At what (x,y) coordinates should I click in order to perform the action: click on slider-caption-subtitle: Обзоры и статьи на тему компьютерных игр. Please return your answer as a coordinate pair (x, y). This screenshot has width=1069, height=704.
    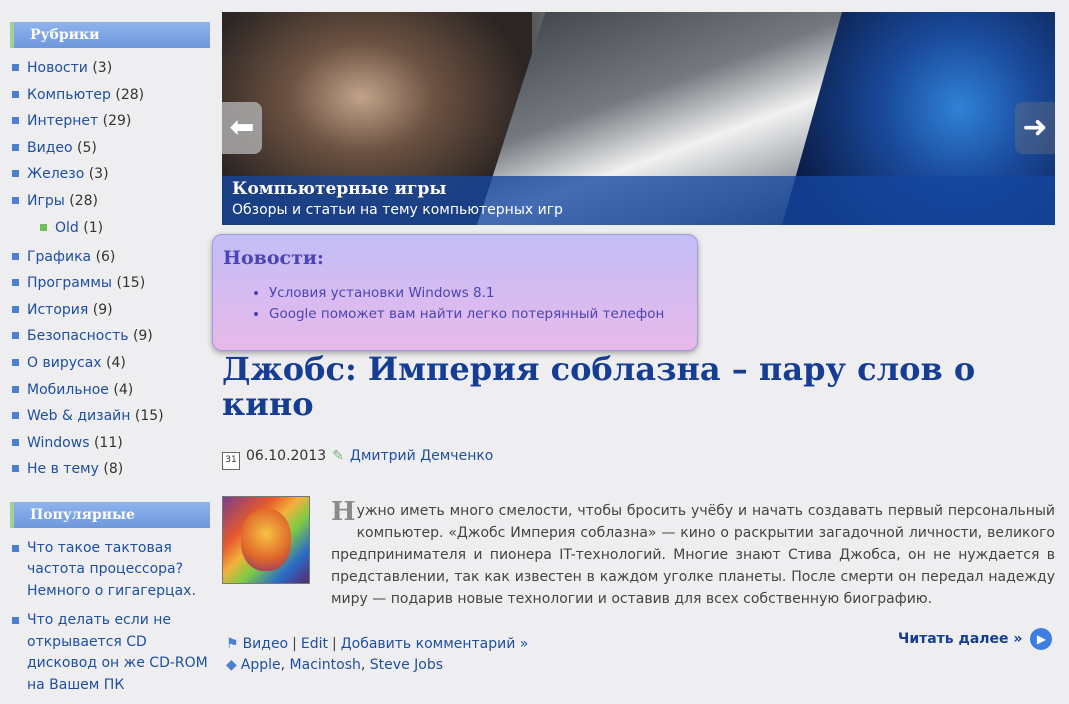
    Looking at the image, I should click on (397, 210).